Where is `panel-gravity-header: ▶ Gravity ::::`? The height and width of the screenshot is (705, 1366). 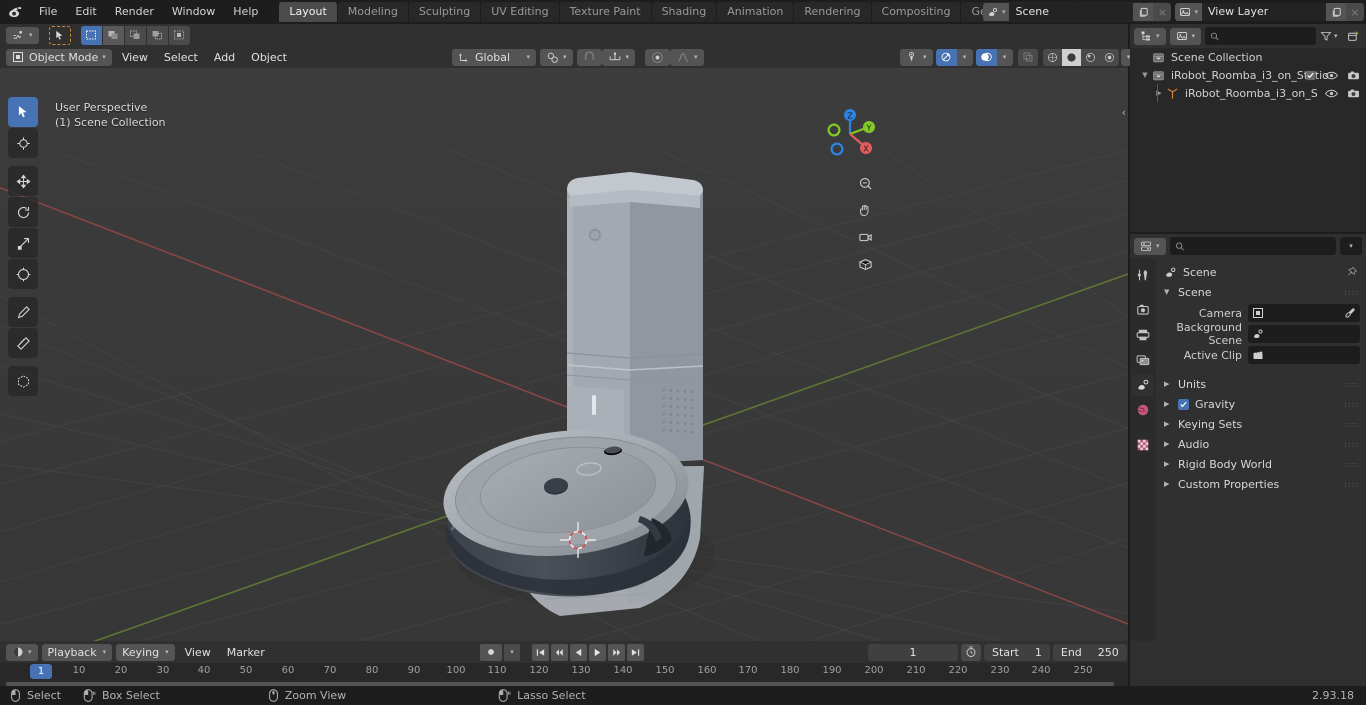 panel-gravity-header: ▶ Gravity :::: is located at coordinates (1261, 404).